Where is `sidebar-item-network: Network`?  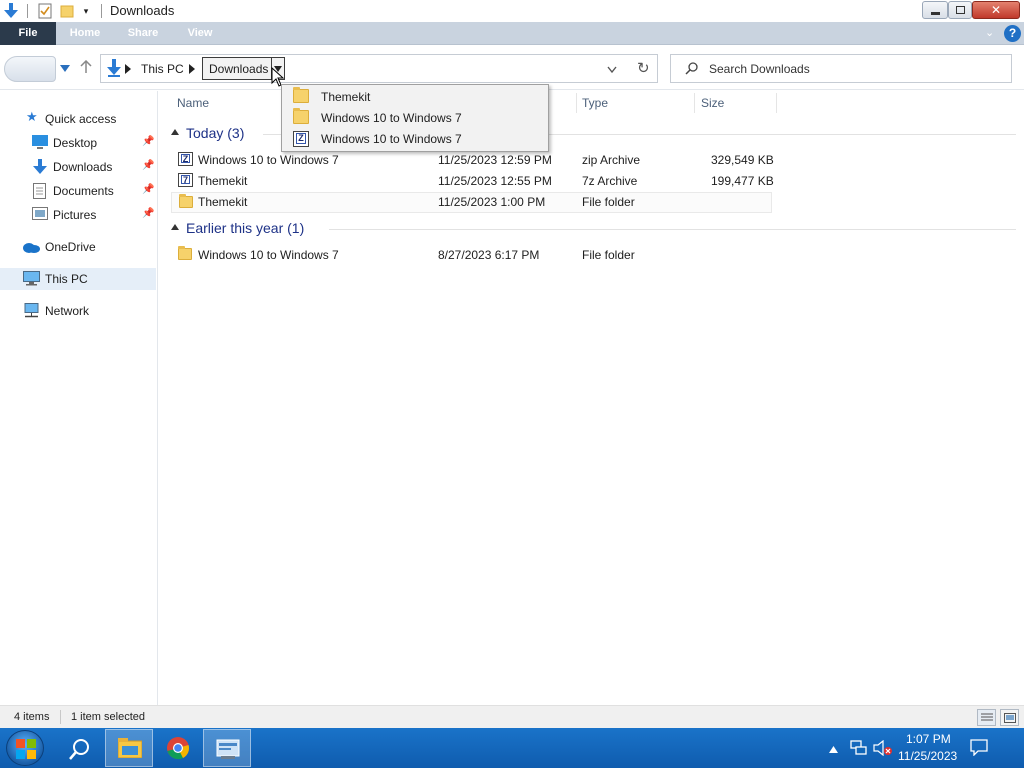 sidebar-item-network: Network is located at coordinates (78, 311).